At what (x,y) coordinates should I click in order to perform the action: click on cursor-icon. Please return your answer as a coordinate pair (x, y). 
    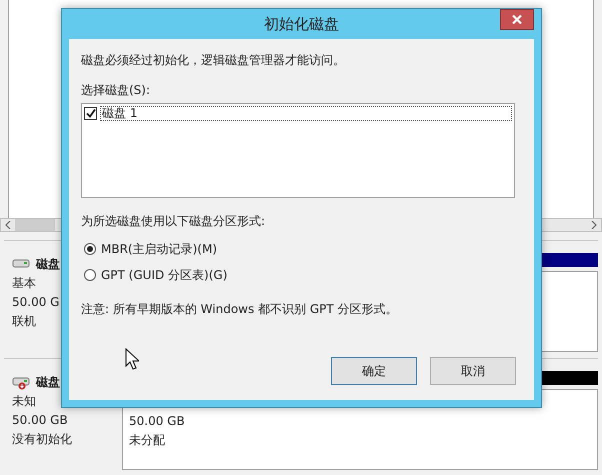
    Looking at the image, I should click on (132, 359).